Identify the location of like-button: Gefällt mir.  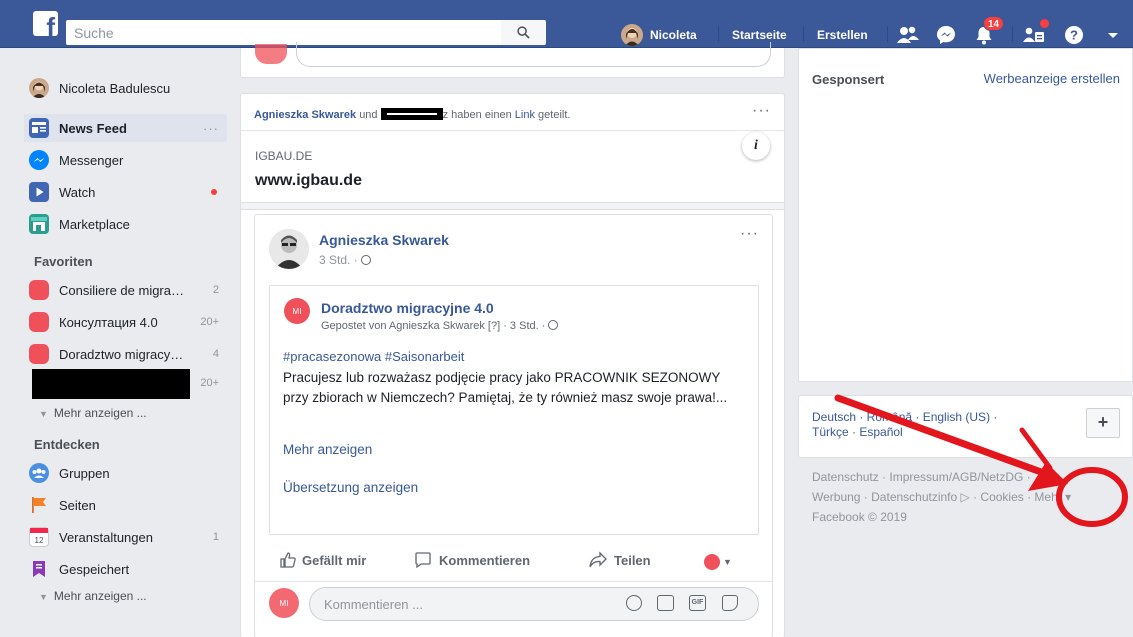
(322, 560).